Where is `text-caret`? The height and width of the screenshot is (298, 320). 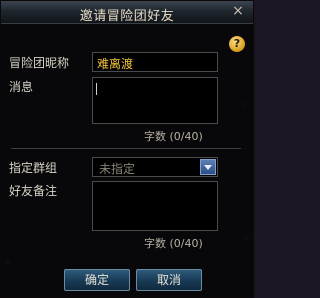
text-caret is located at coordinates (96, 89).